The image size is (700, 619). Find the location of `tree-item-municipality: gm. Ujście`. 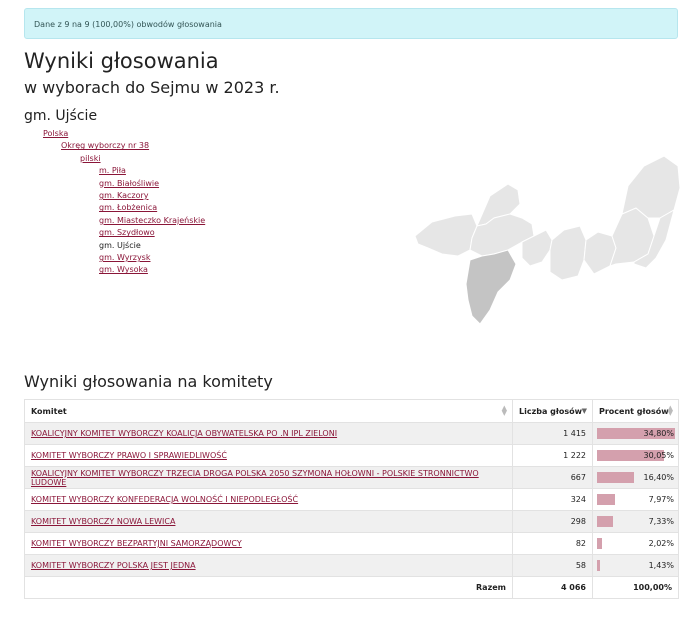

tree-item-municipality: gm. Ujście is located at coordinates (102, 246).